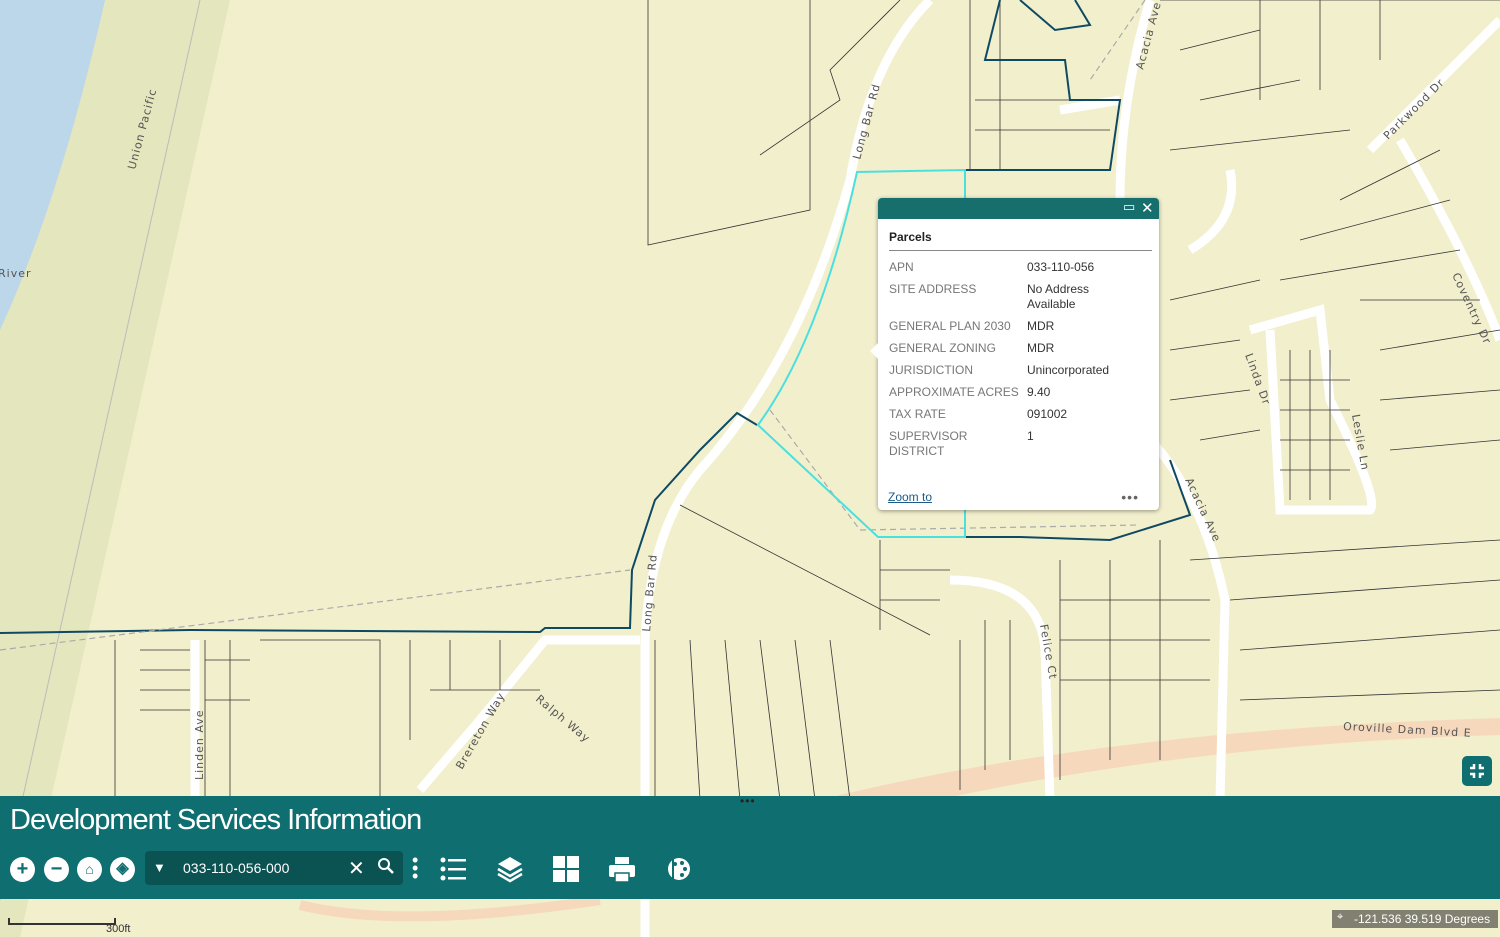 This screenshot has width=1500, height=937. I want to click on basemap-gallery-button, so click(566, 869).